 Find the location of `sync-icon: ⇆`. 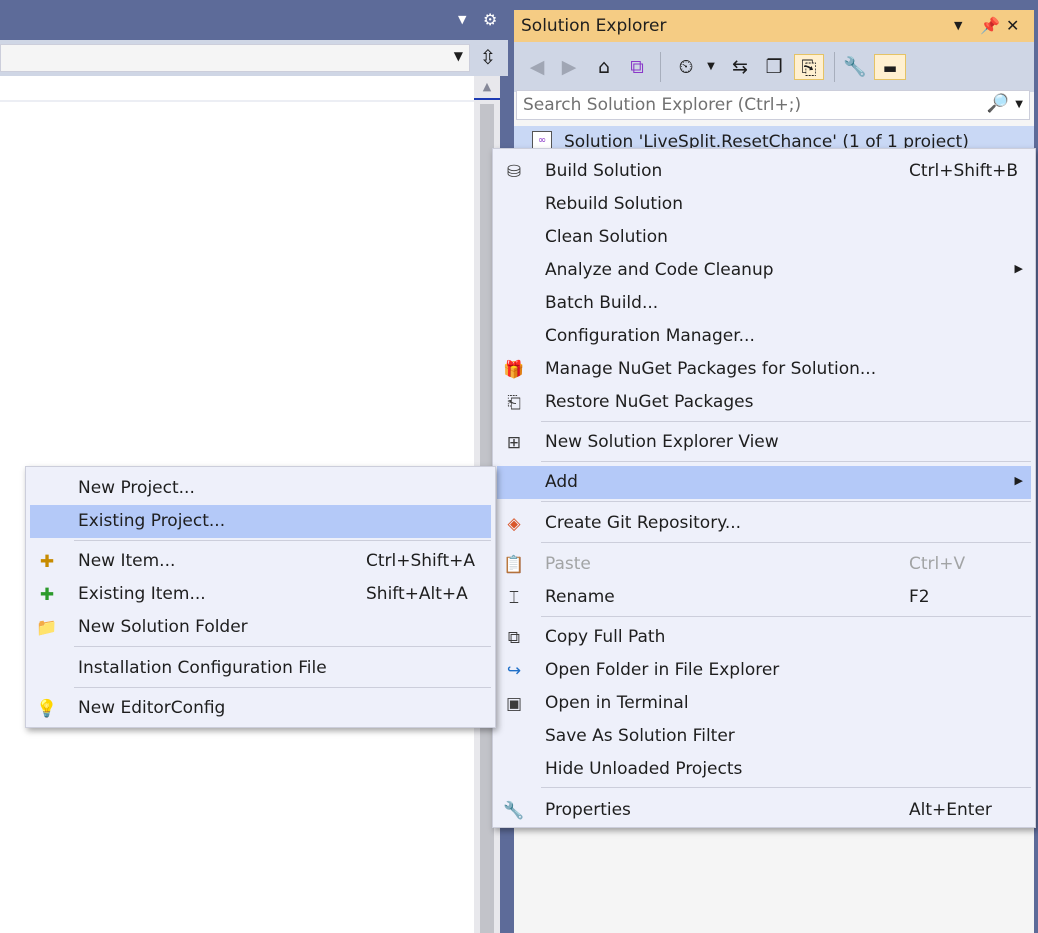

sync-icon: ⇆ is located at coordinates (740, 67).